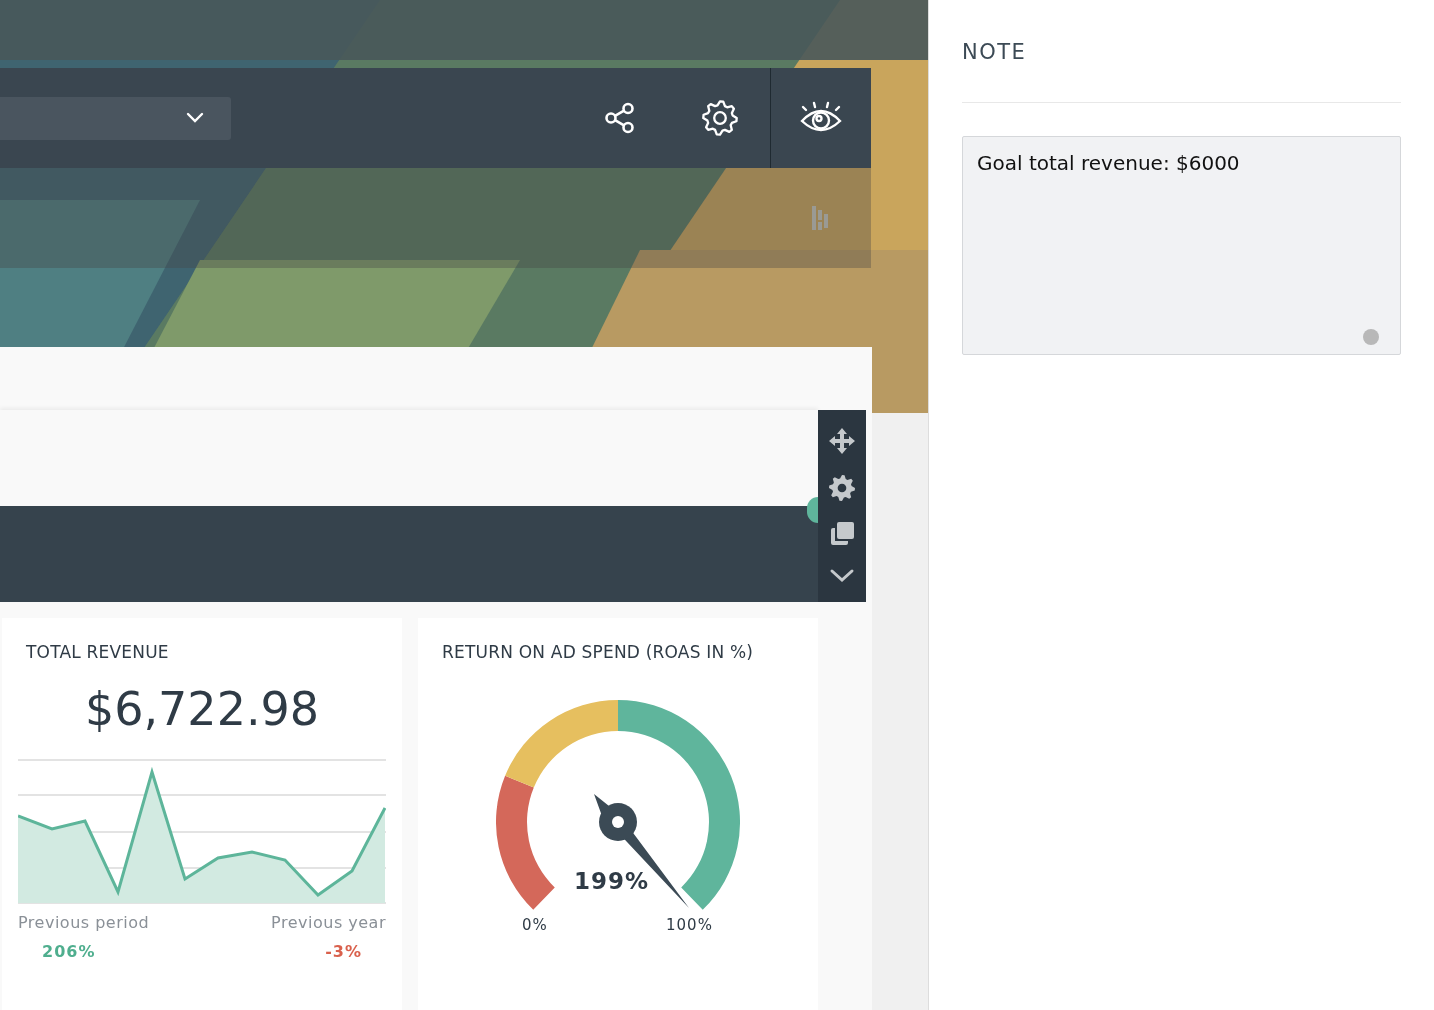 The width and height of the screenshot is (1434, 1010). Describe the element at coordinates (720, 118) in the screenshot. I see `settings-icon` at that location.